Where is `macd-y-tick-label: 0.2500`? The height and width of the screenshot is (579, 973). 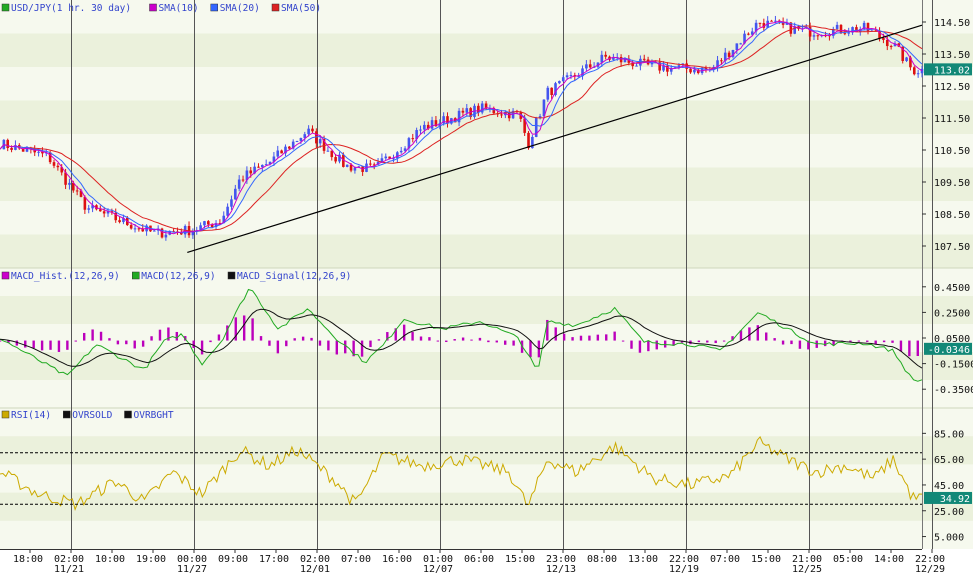 macd-y-tick-label: 0.2500 is located at coordinates (952, 313).